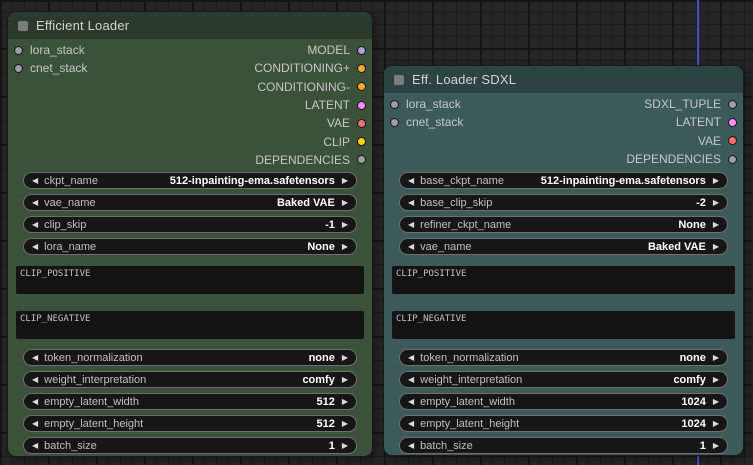  What do you see at coordinates (563, 202) in the screenshot?
I see `widget-base-clip-skip: ◀ base_clip_skip -2 ▶` at bounding box center [563, 202].